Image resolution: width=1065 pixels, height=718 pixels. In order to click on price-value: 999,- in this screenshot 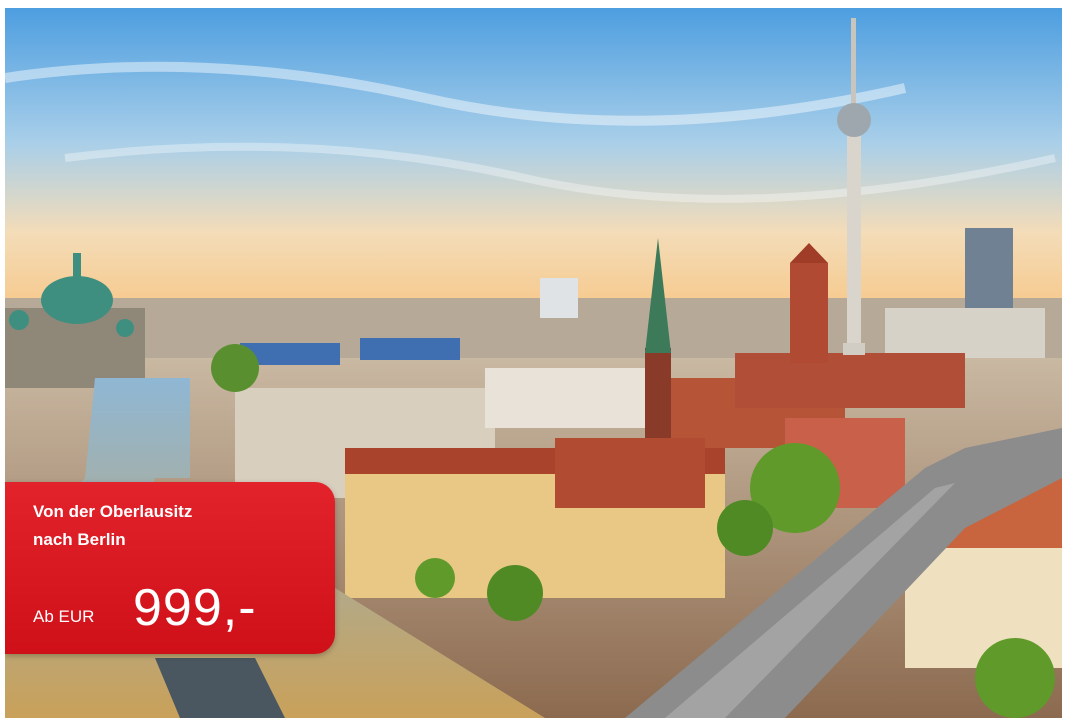, I will do `click(195, 608)`.